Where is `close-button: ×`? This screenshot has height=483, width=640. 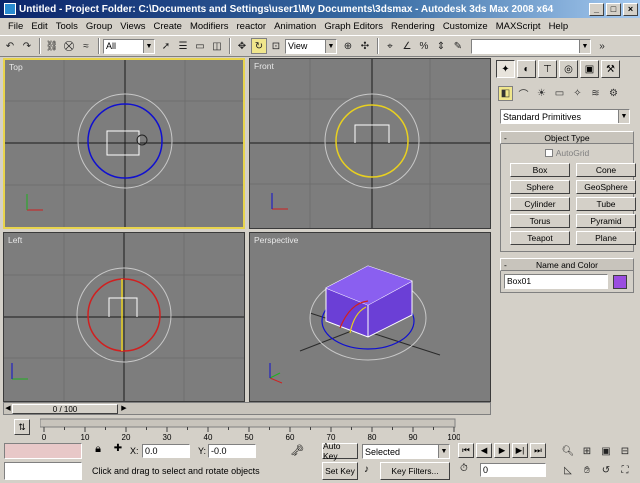
close-button: × is located at coordinates (630, 9).